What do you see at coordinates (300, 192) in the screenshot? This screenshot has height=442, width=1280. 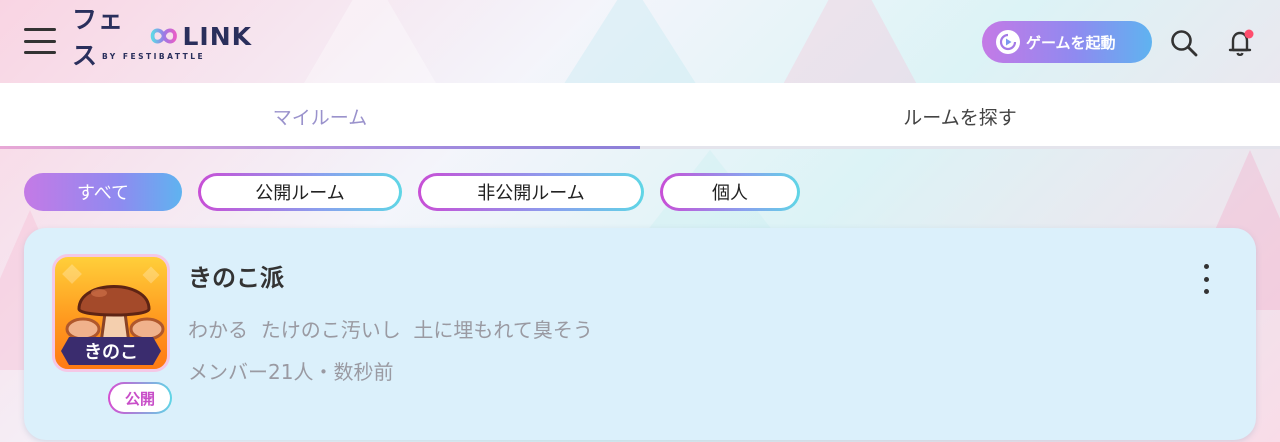 I see `filter-public-chip: 公開ルーム` at bounding box center [300, 192].